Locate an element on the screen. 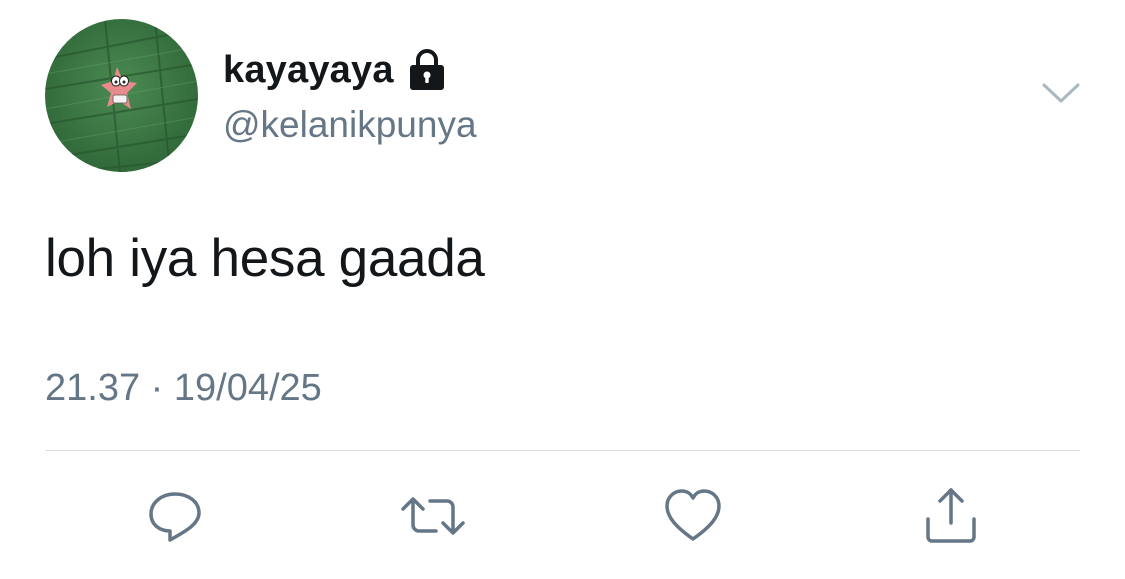 The width and height of the screenshot is (1125, 579). reply-button is located at coordinates (175, 516).